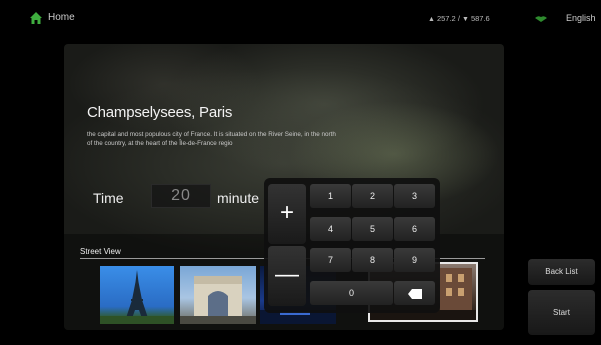 This screenshot has width=601, height=345. I want to click on key-1: 1, so click(330, 196).